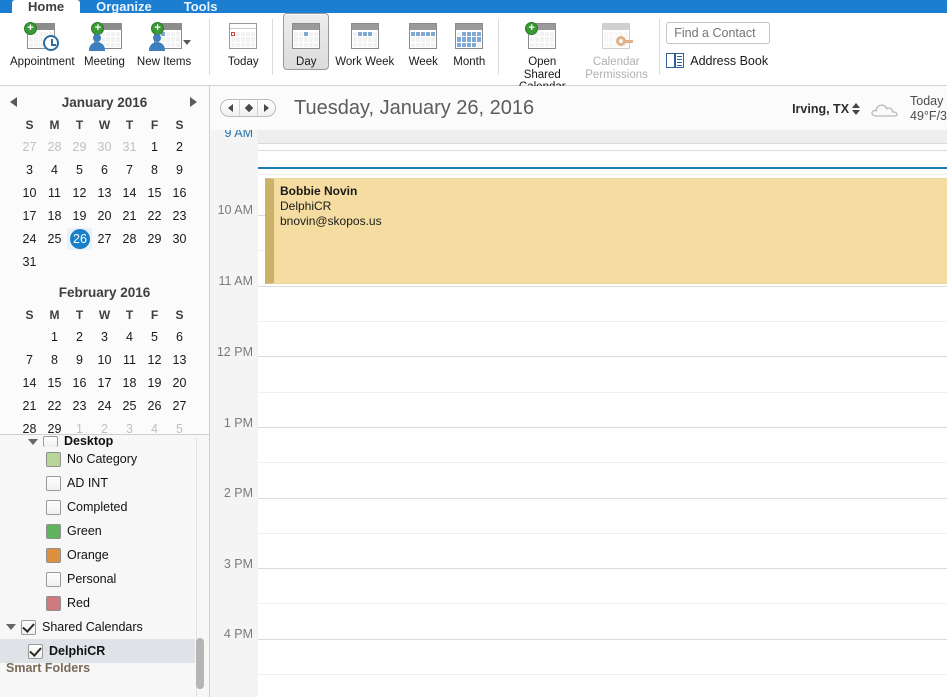 The image size is (947, 697). Describe the element at coordinates (200, 567) in the screenshot. I see `sidebar-scrollbar` at that location.